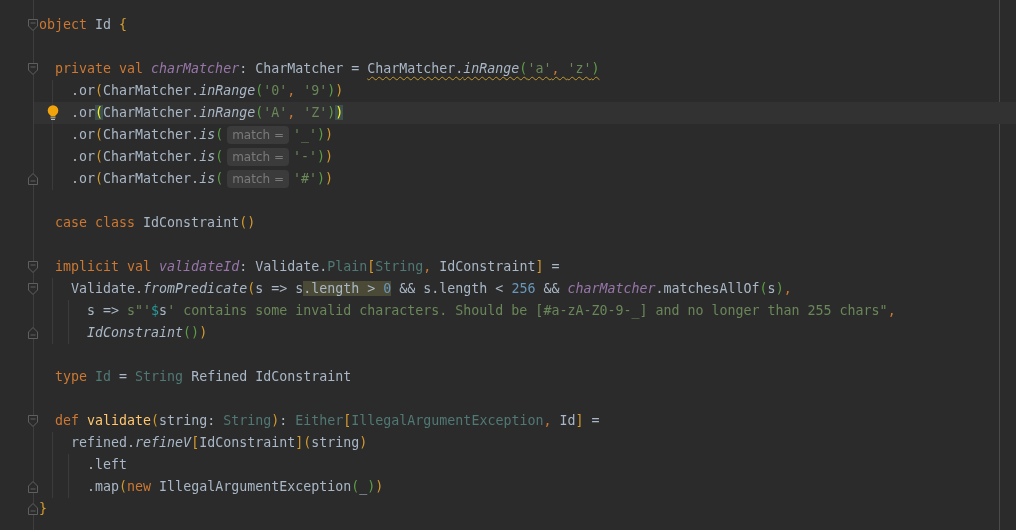  I want to click on code-text: Validate.fromPredicate(s => s.length > 0 && s.length < 256 && charMatcher.matchesAllOf(s),, so click(431, 289).